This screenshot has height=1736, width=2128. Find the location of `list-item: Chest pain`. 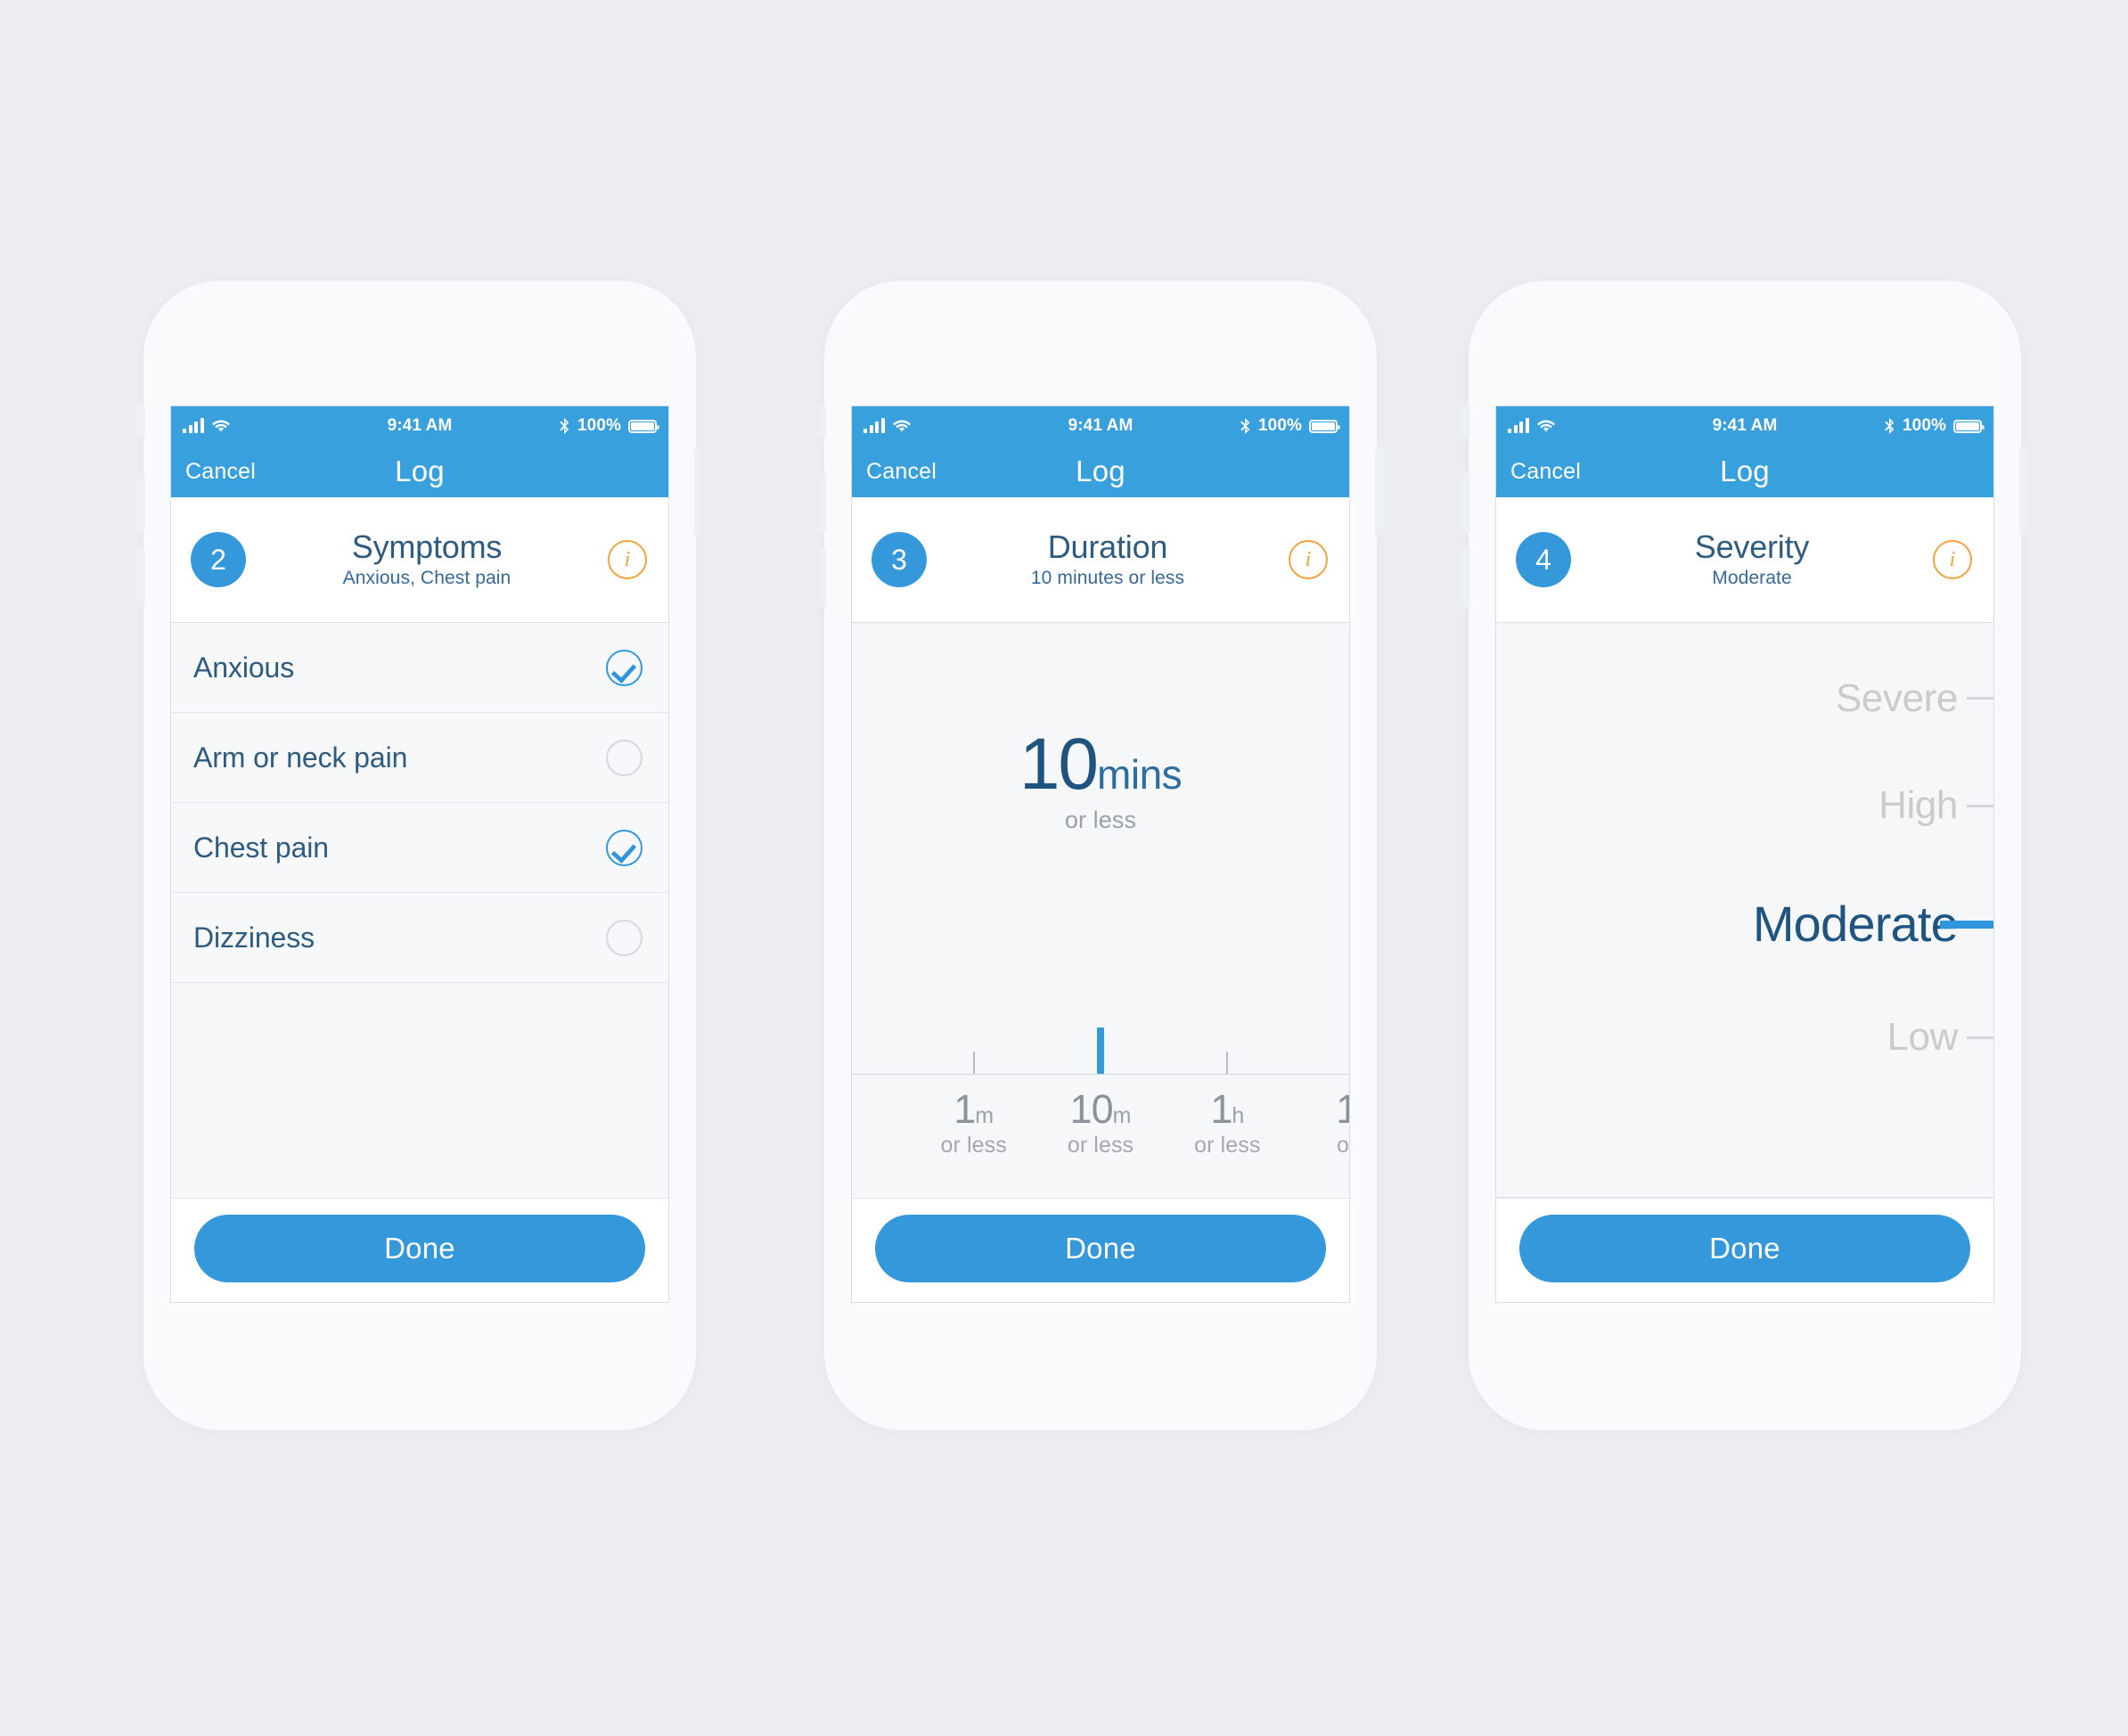

list-item: Chest pain is located at coordinates (419, 848).